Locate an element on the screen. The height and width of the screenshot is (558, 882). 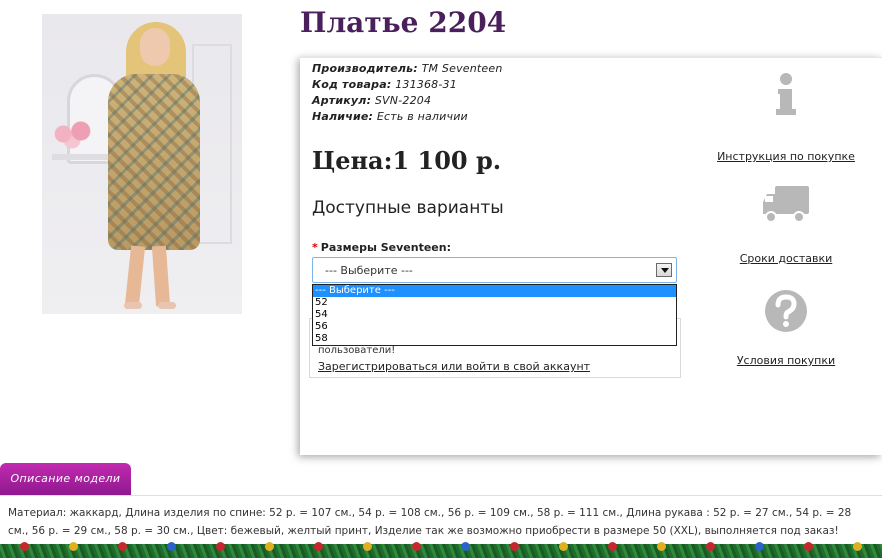
manufacturer-label: Производитель: is located at coordinates (365, 68).